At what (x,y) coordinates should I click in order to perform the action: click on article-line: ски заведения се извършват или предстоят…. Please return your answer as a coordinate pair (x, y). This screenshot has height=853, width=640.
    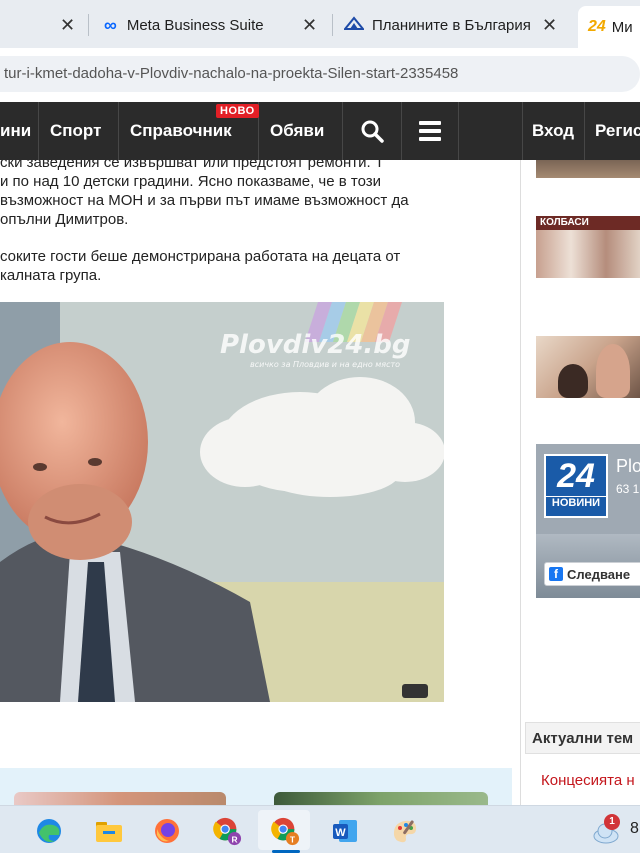
    Looking at the image, I should click on (192, 165).